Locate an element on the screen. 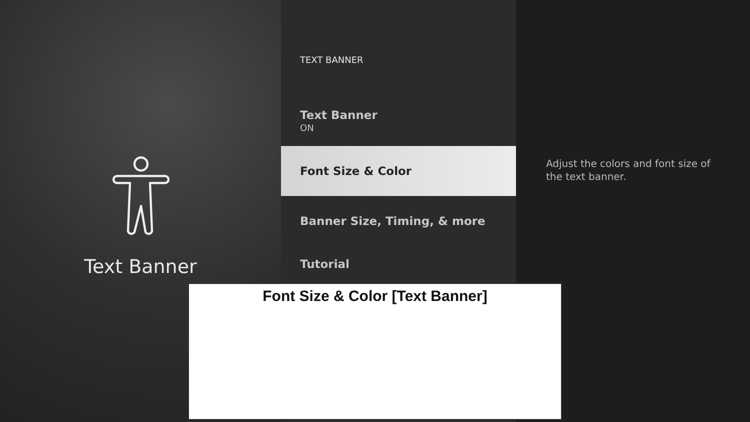 Image resolution: width=750 pixels, height=422 pixels. menu-item: Tutorial is located at coordinates (398, 261).